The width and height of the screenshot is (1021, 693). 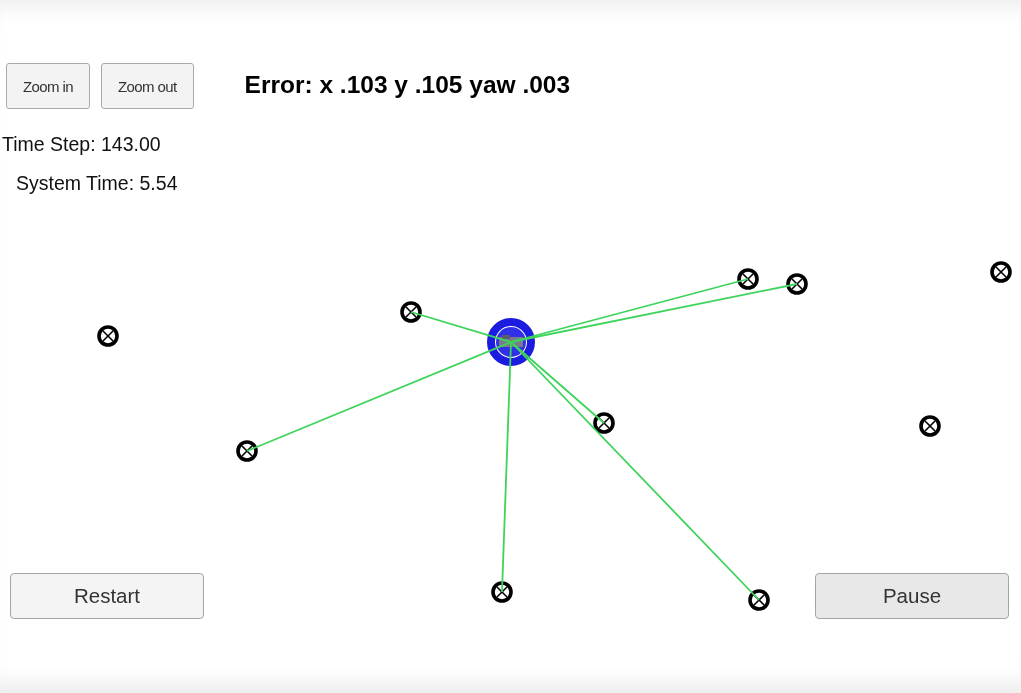 What do you see at coordinates (912, 596) in the screenshot?
I see `control-button: Pause` at bounding box center [912, 596].